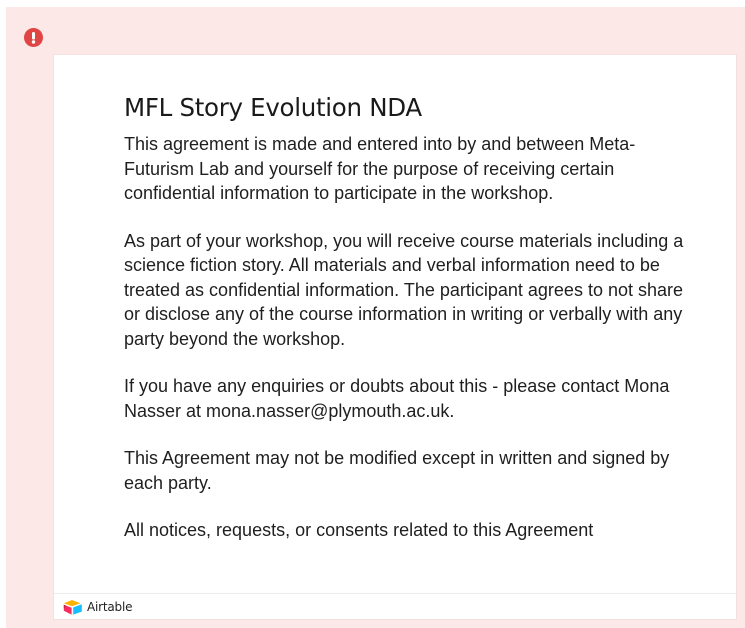  I want to click on form-title: MFL Story Evolution NDA, so click(273, 107).